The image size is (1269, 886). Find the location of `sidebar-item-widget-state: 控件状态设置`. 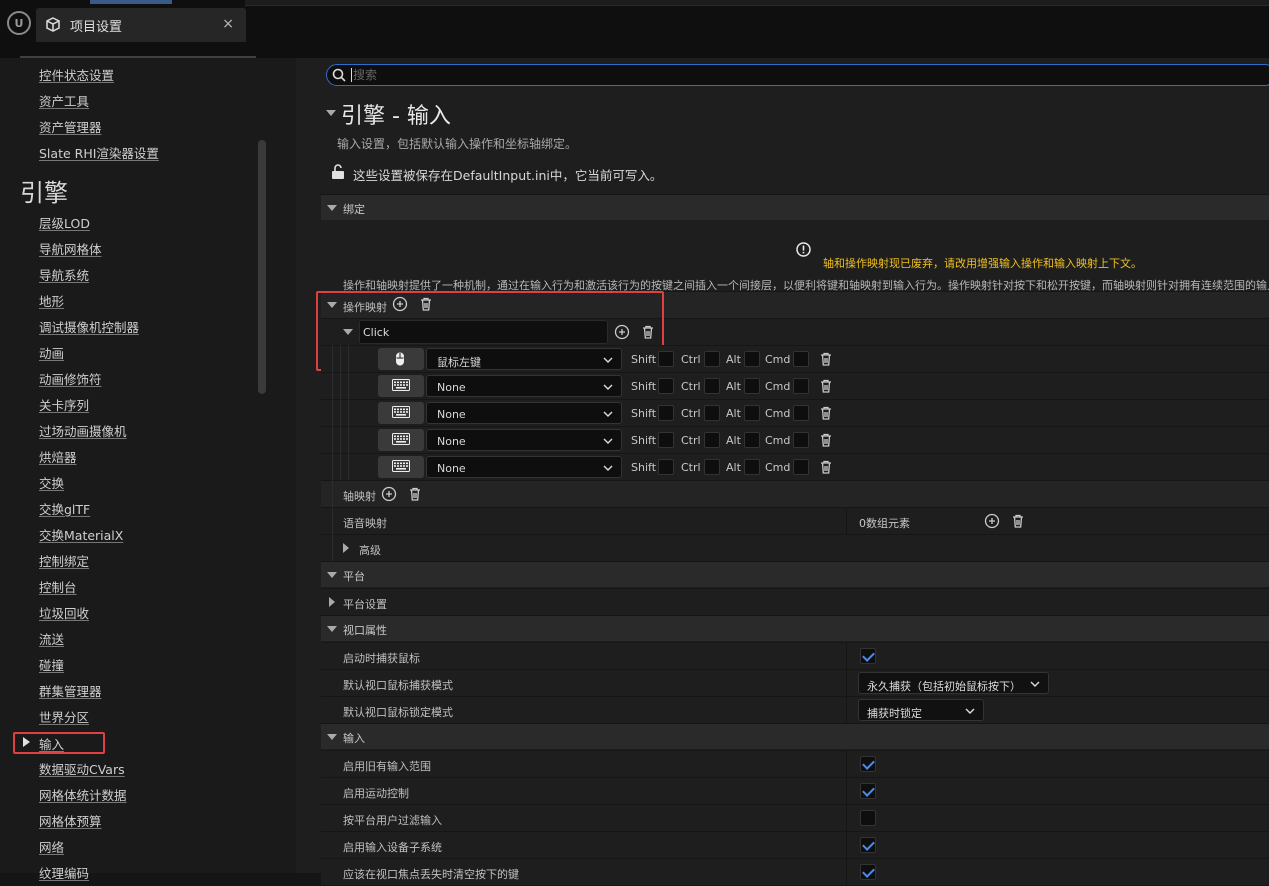

sidebar-item-widget-state: 控件状态设置 is located at coordinates (76, 74).